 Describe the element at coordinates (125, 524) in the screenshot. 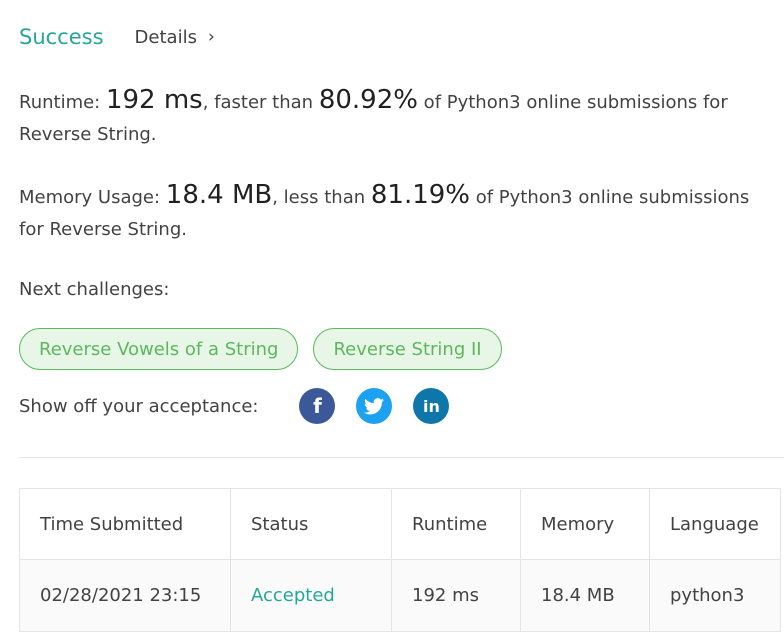

I see `column-header-time: Time Submitted` at that location.